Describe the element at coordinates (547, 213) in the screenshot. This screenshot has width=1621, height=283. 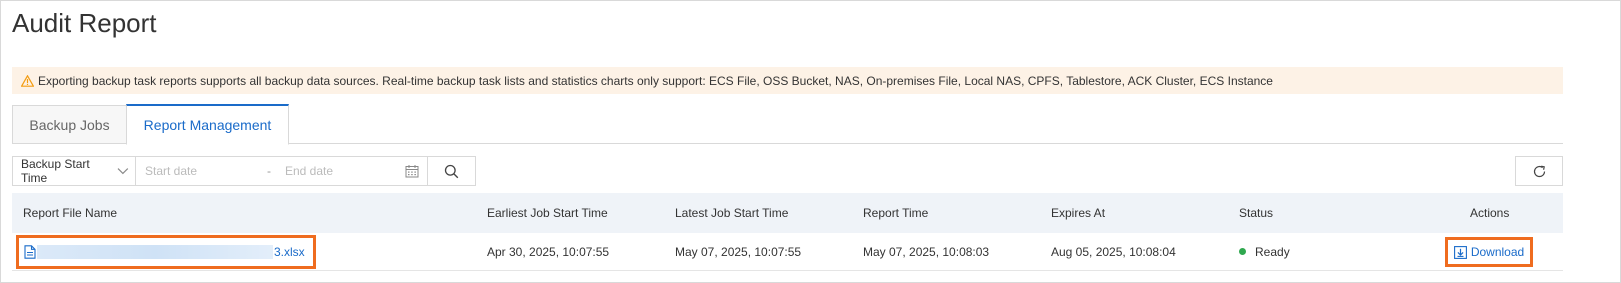
I see `col-earliest-job-start-time: Earliest Job Start Time` at that location.